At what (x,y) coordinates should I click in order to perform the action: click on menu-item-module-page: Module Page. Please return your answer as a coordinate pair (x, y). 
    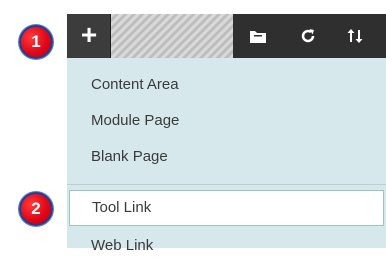
    Looking at the image, I should click on (226, 121).